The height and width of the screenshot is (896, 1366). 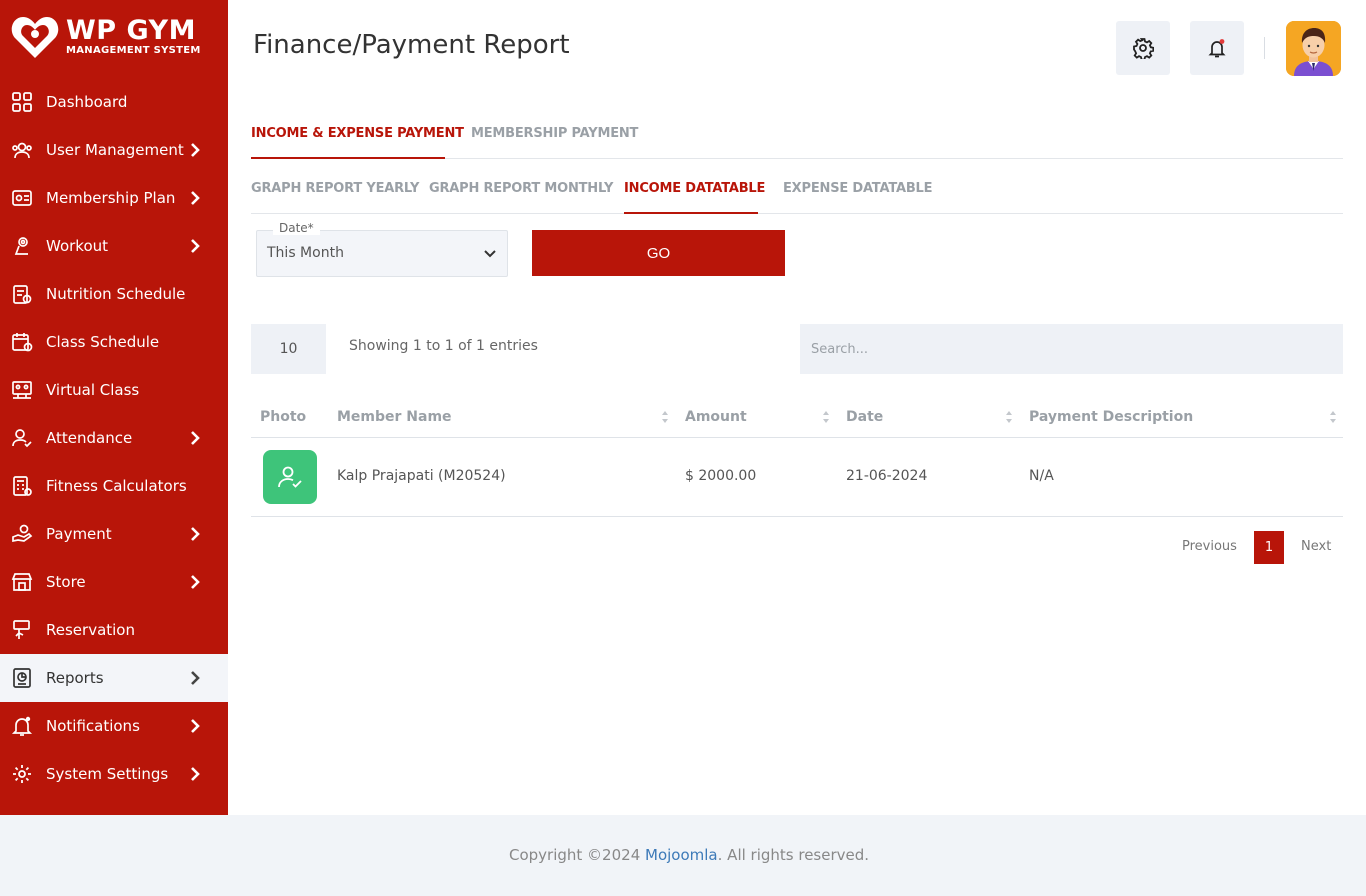 What do you see at coordinates (22, 198) in the screenshot?
I see `membership-card-icon` at bounding box center [22, 198].